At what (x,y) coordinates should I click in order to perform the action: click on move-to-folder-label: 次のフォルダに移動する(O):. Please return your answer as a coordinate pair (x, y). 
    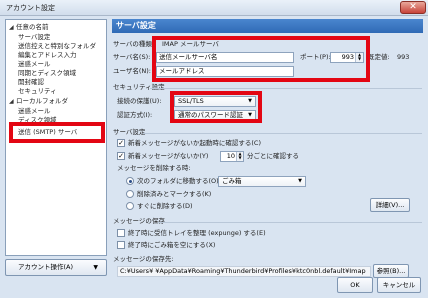
    Looking at the image, I should click on (179, 181).